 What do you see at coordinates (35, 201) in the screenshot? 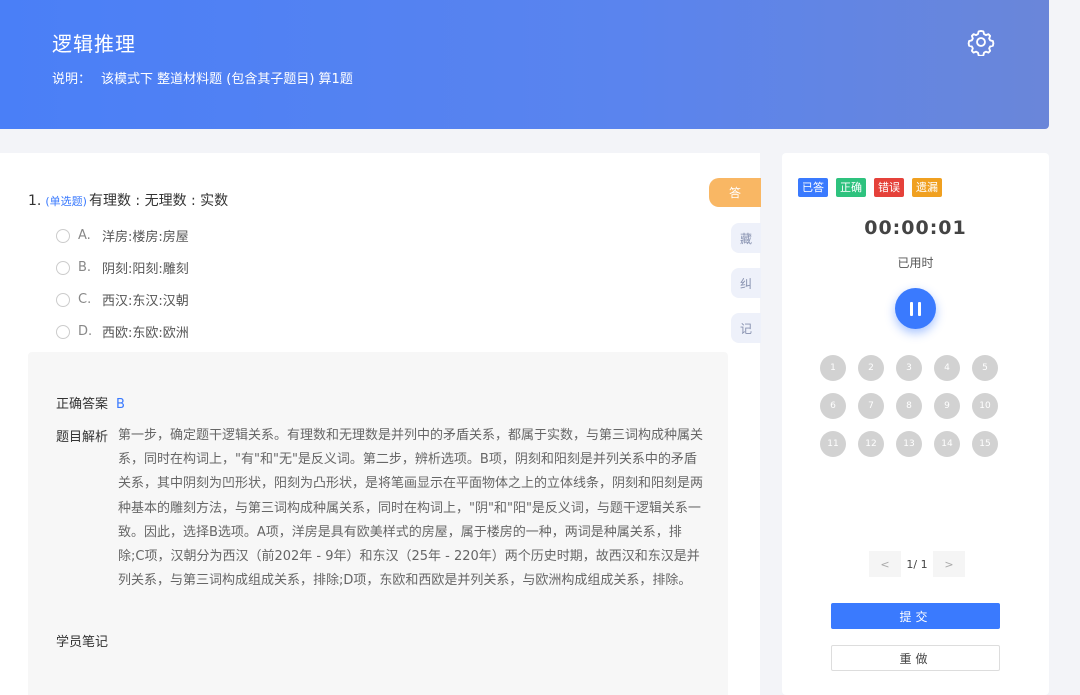
I see `question-number: 1.` at bounding box center [35, 201].